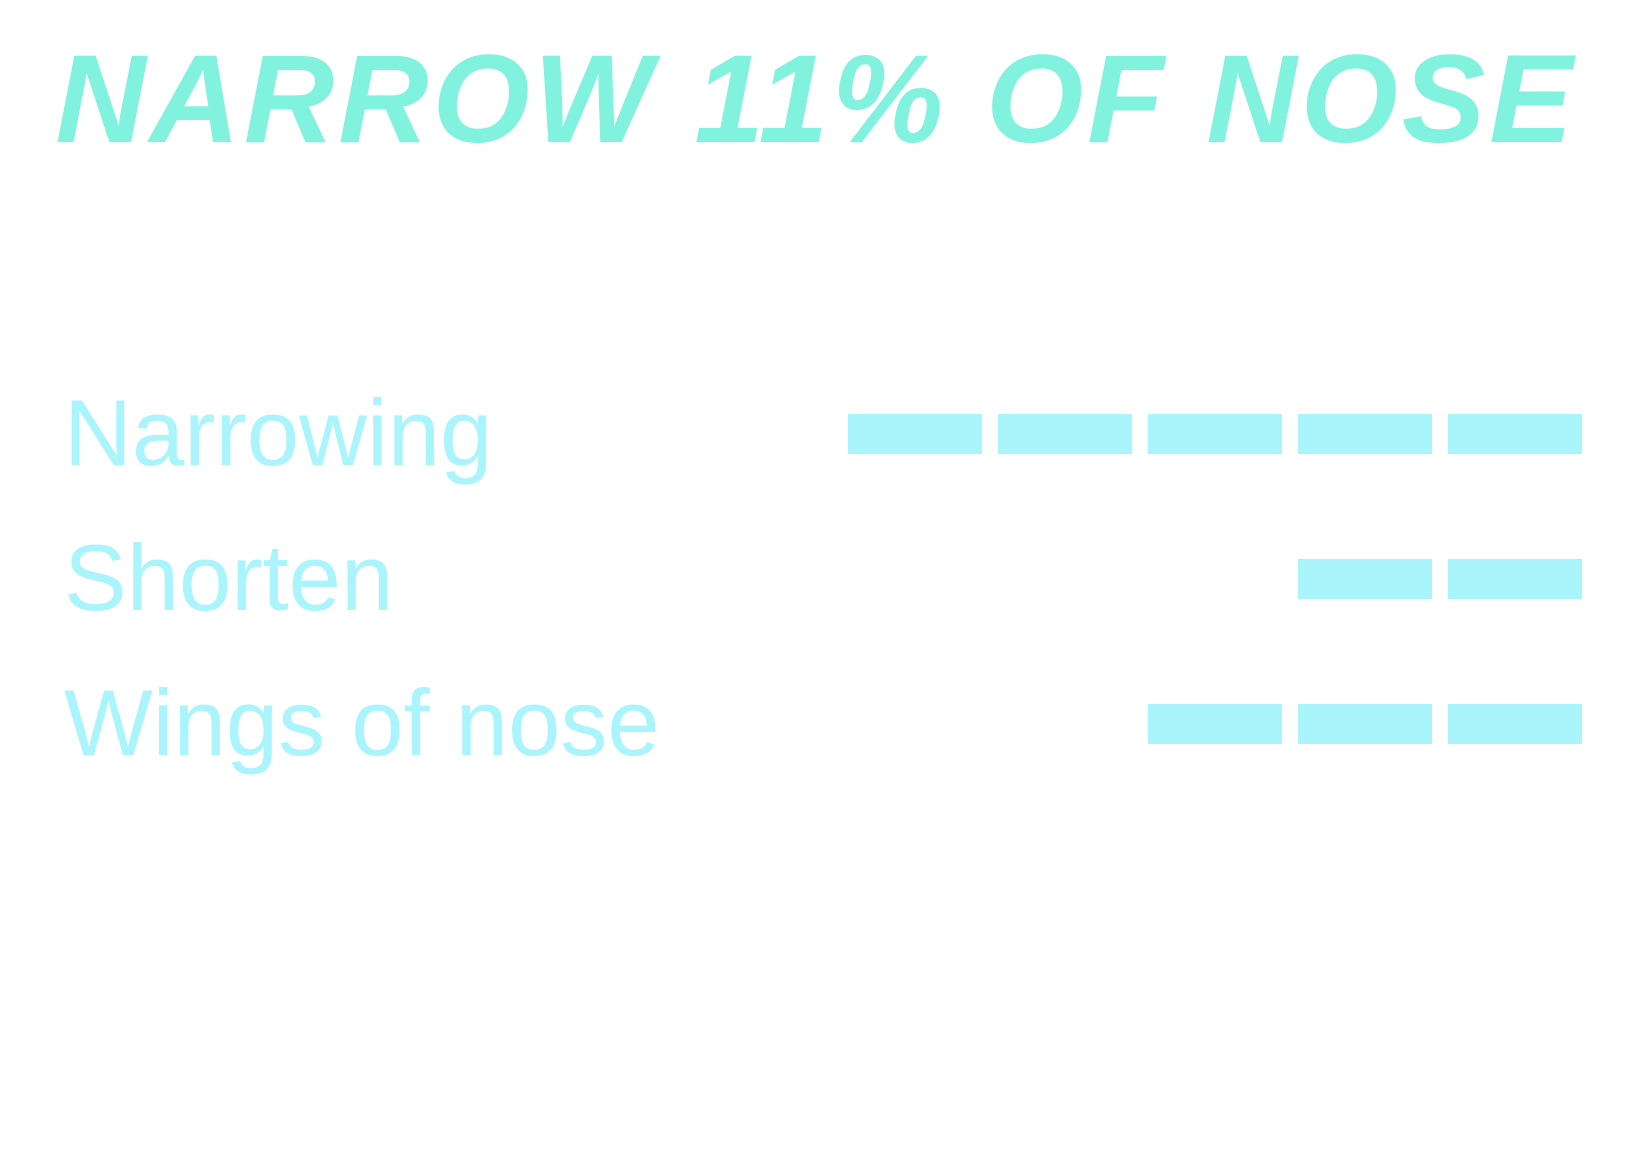  Describe the element at coordinates (816, 578) in the screenshot. I see `metric-row-shorten: Shorten` at that location.